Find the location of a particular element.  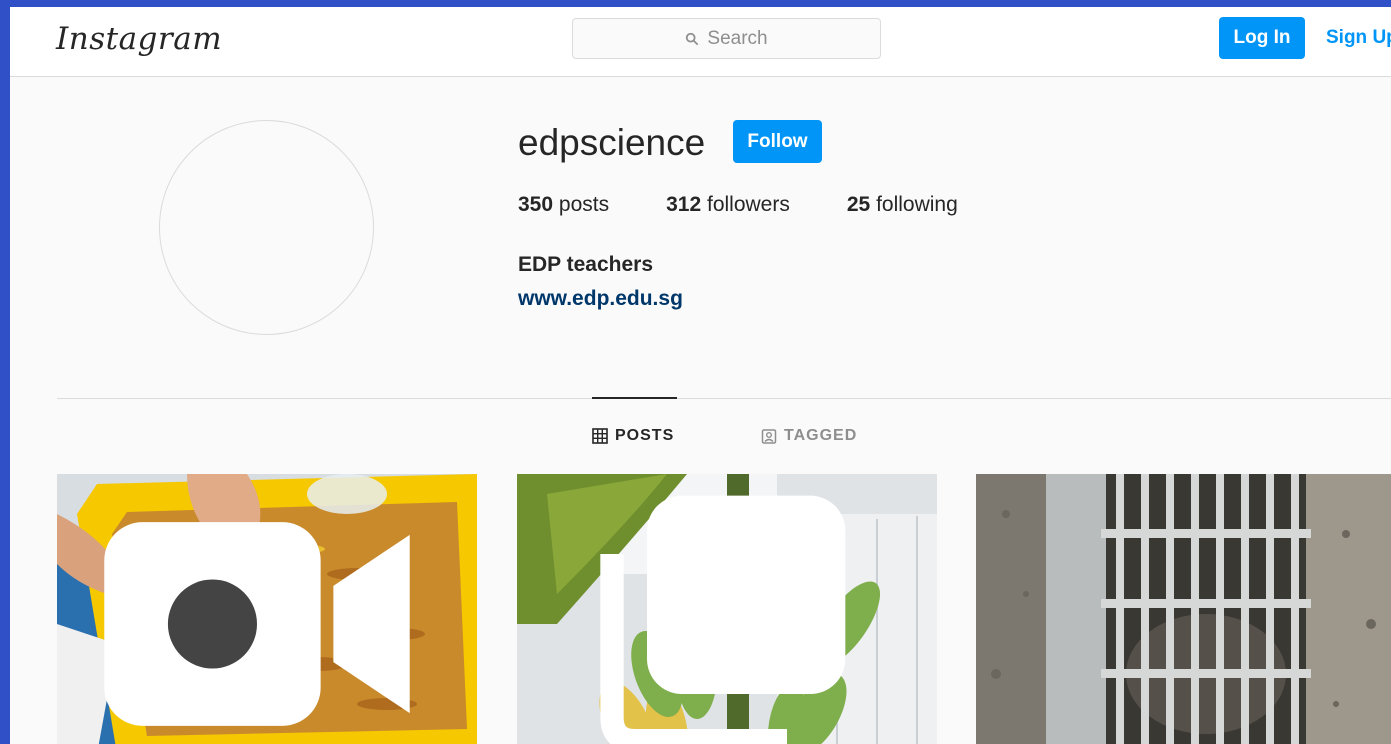

top-navigation-bar: Instagram Search Log In Sign Up is located at coordinates (700, 42).